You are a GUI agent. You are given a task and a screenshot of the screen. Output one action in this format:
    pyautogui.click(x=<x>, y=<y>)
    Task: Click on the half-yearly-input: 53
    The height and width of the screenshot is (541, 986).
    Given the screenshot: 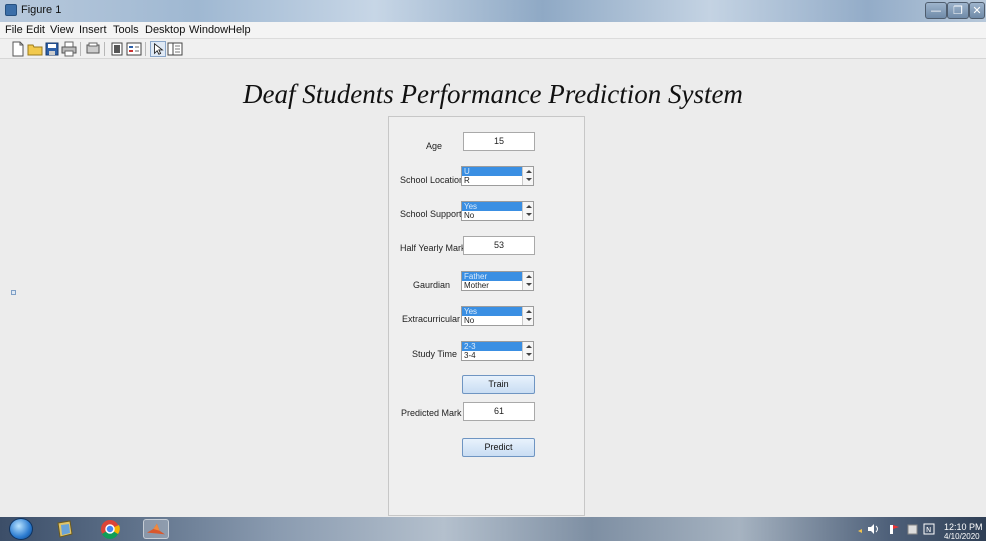 What is the action you would take?
    pyautogui.click(x=499, y=245)
    